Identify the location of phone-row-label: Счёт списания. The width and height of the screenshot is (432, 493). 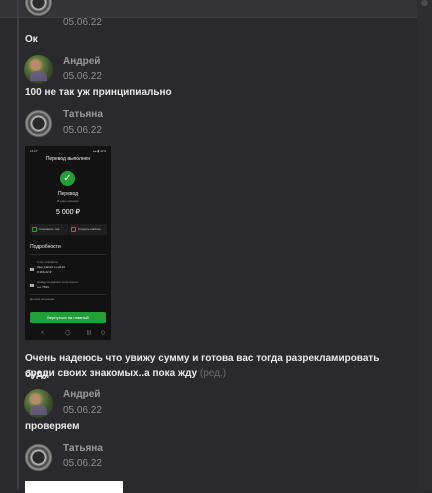
(47, 262).